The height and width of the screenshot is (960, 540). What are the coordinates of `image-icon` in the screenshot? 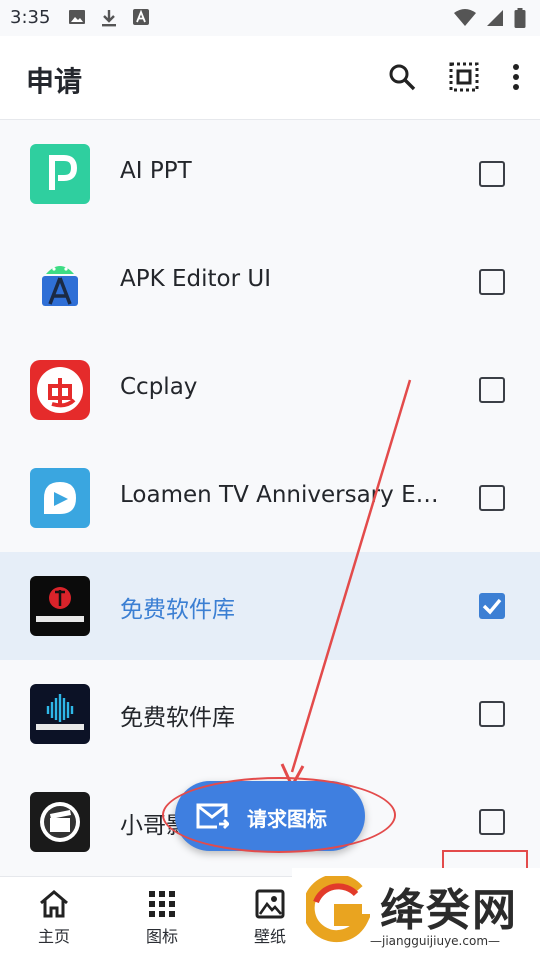 It's located at (270, 904).